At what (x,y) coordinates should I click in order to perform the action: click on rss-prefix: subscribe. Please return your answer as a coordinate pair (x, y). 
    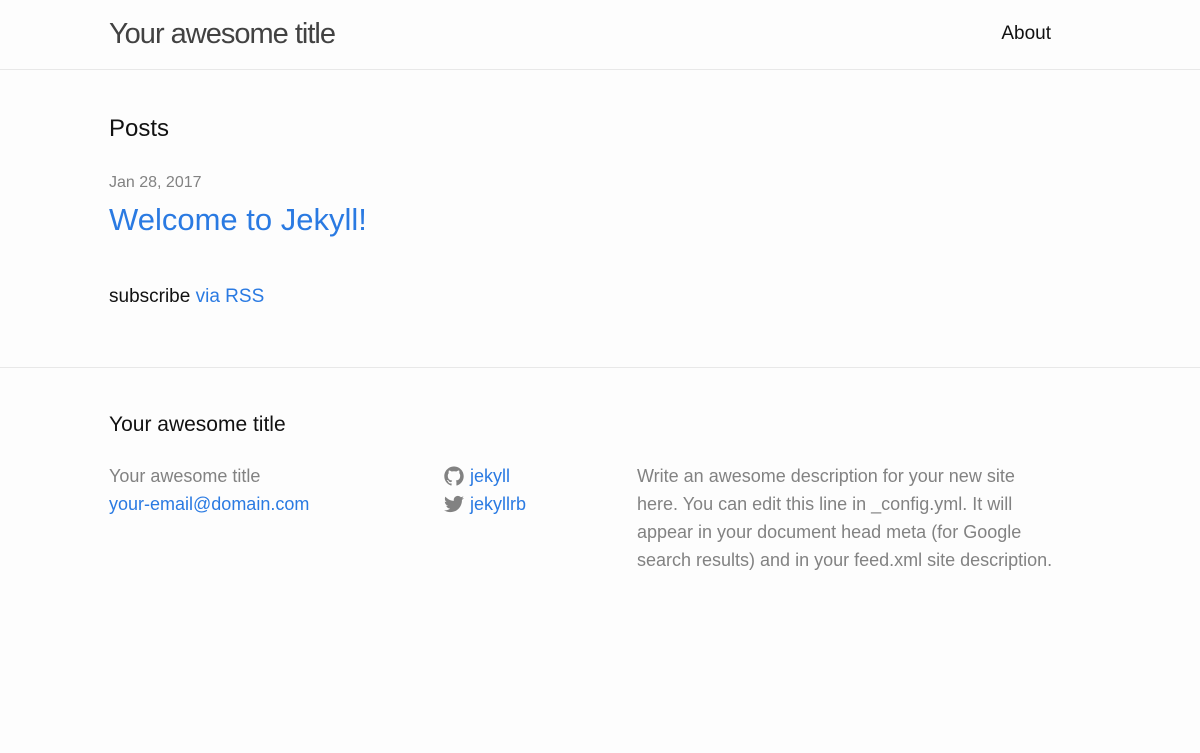
    Looking at the image, I should click on (150, 296).